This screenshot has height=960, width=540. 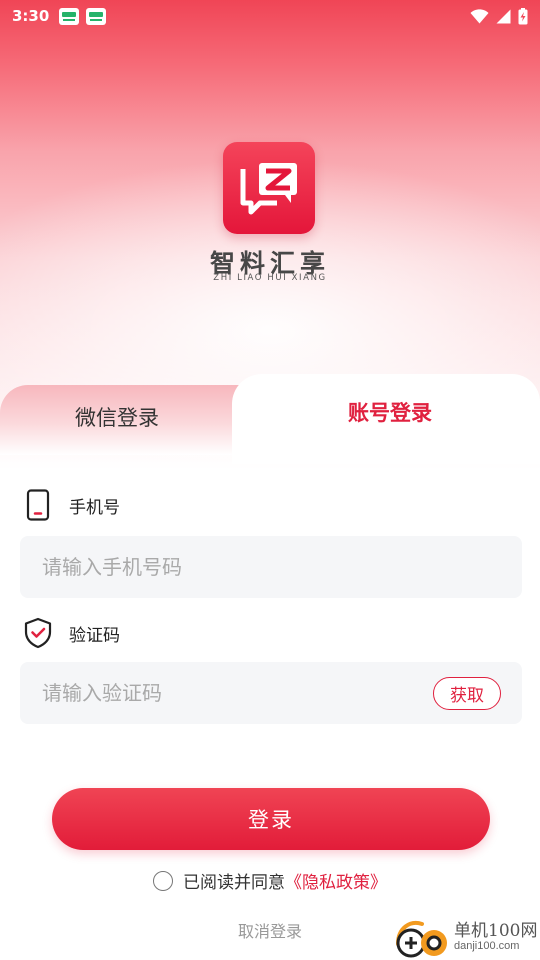 What do you see at coordinates (117, 418) in the screenshot?
I see `tab-wechat-login: 微信登录` at bounding box center [117, 418].